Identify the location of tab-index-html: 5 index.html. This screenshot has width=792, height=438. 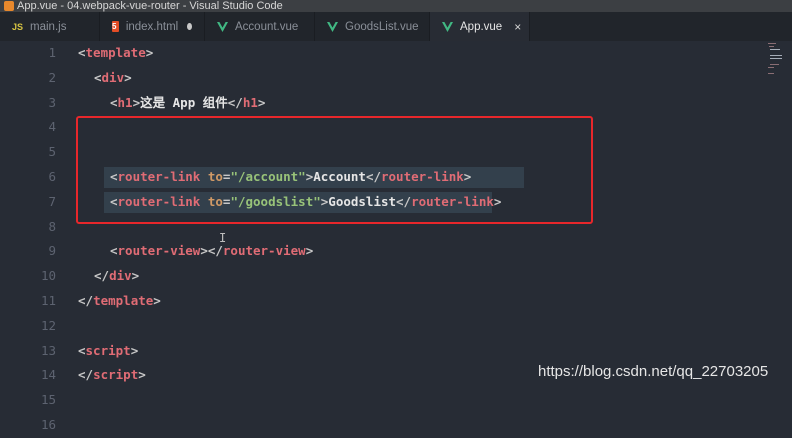
(152, 26).